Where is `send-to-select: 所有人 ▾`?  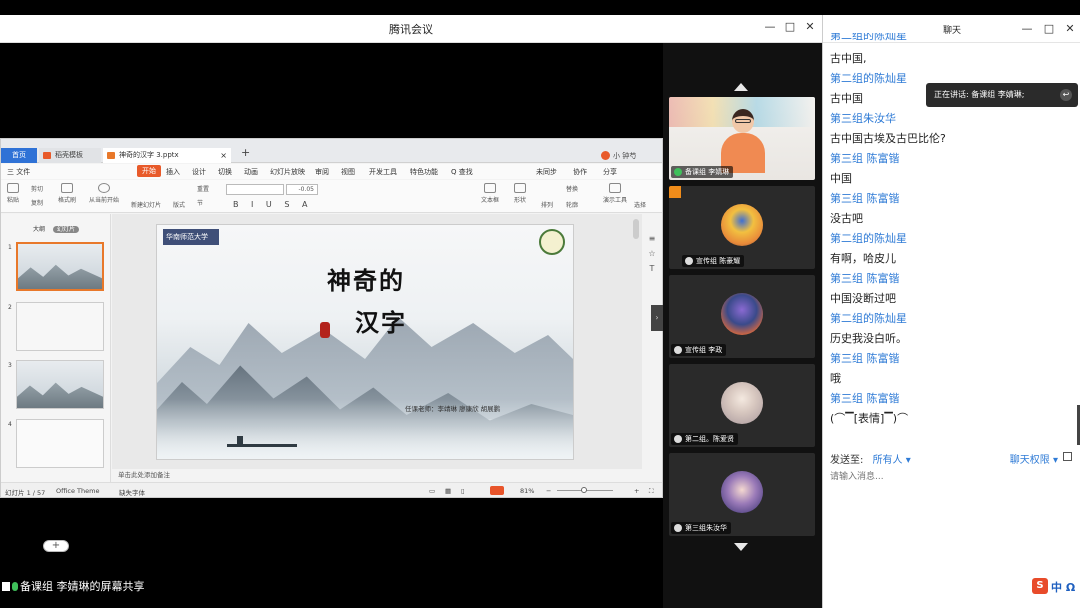
send-to-select: 所有人 ▾ is located at coordinates (892, 460).